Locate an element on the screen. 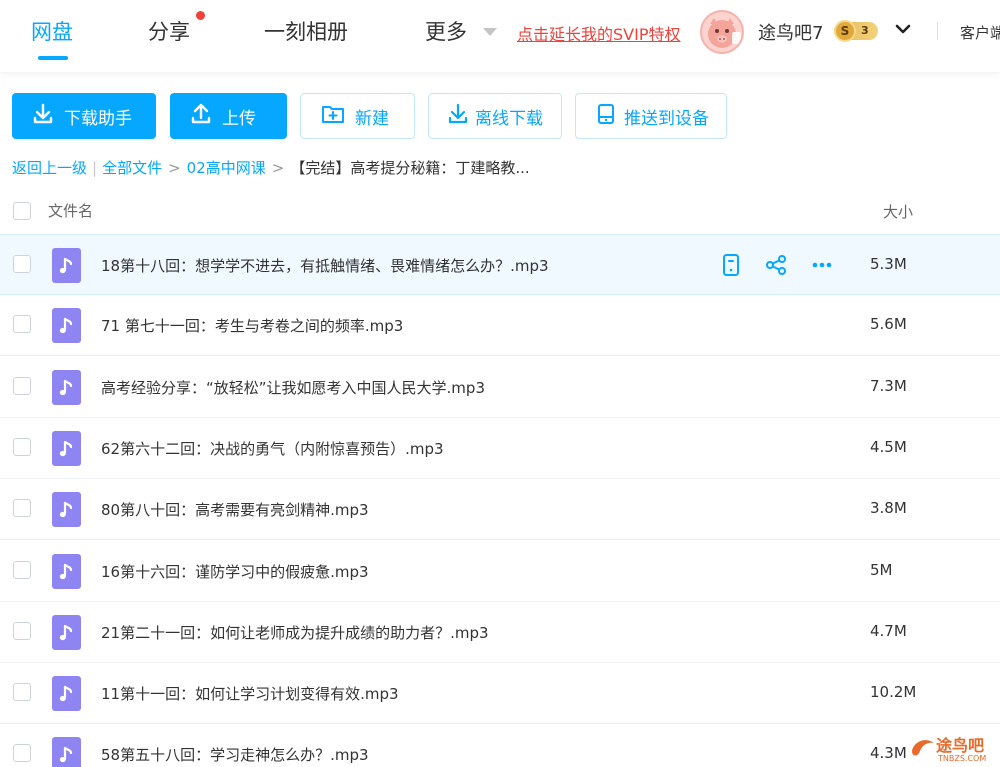  chevron-down-icon is located at coordinates (903, 31).